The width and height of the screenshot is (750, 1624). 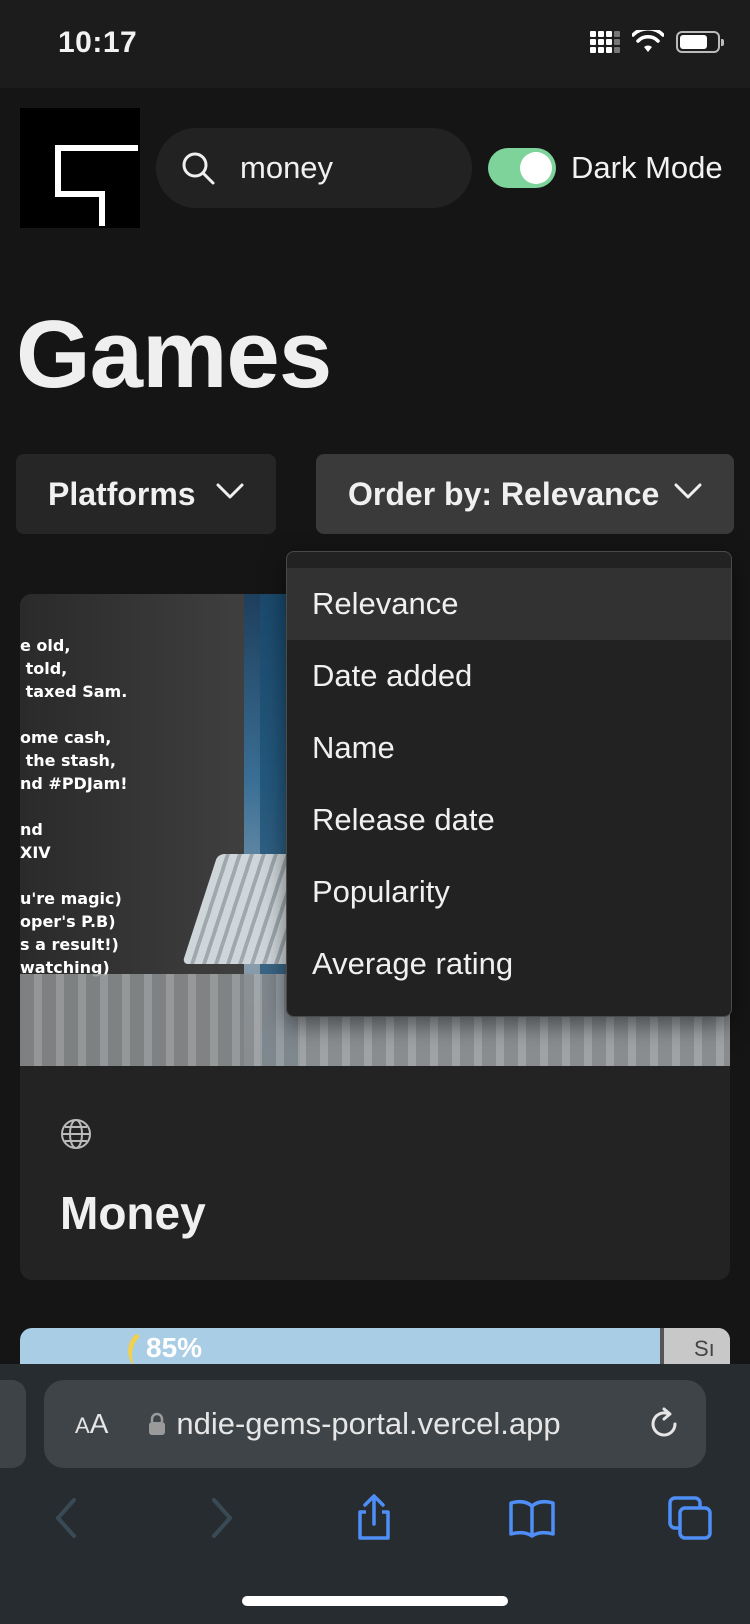 I want to click on url-text: ndie-gems-portal.vercel.app, so click(x=406, y=1424).